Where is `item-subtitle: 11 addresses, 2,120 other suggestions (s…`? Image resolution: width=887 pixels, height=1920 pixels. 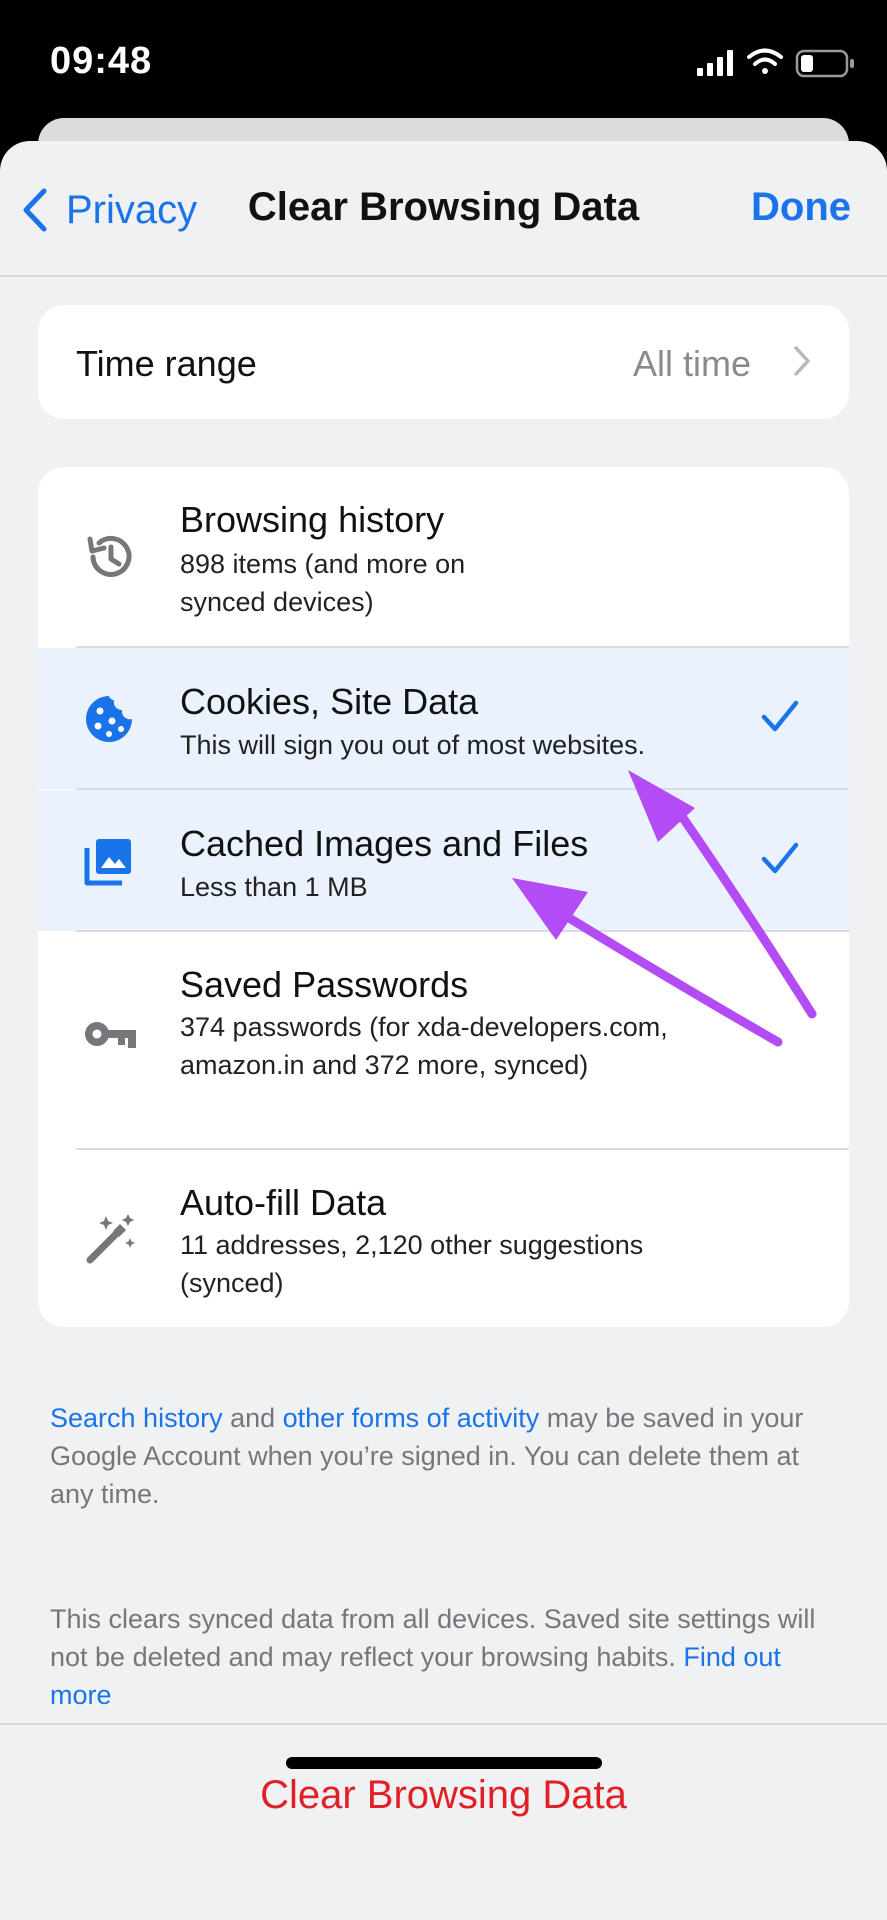
item-subtitle: 11 addresses, 2,120 other suggestions (s… is located at coordinates (412, 1264).